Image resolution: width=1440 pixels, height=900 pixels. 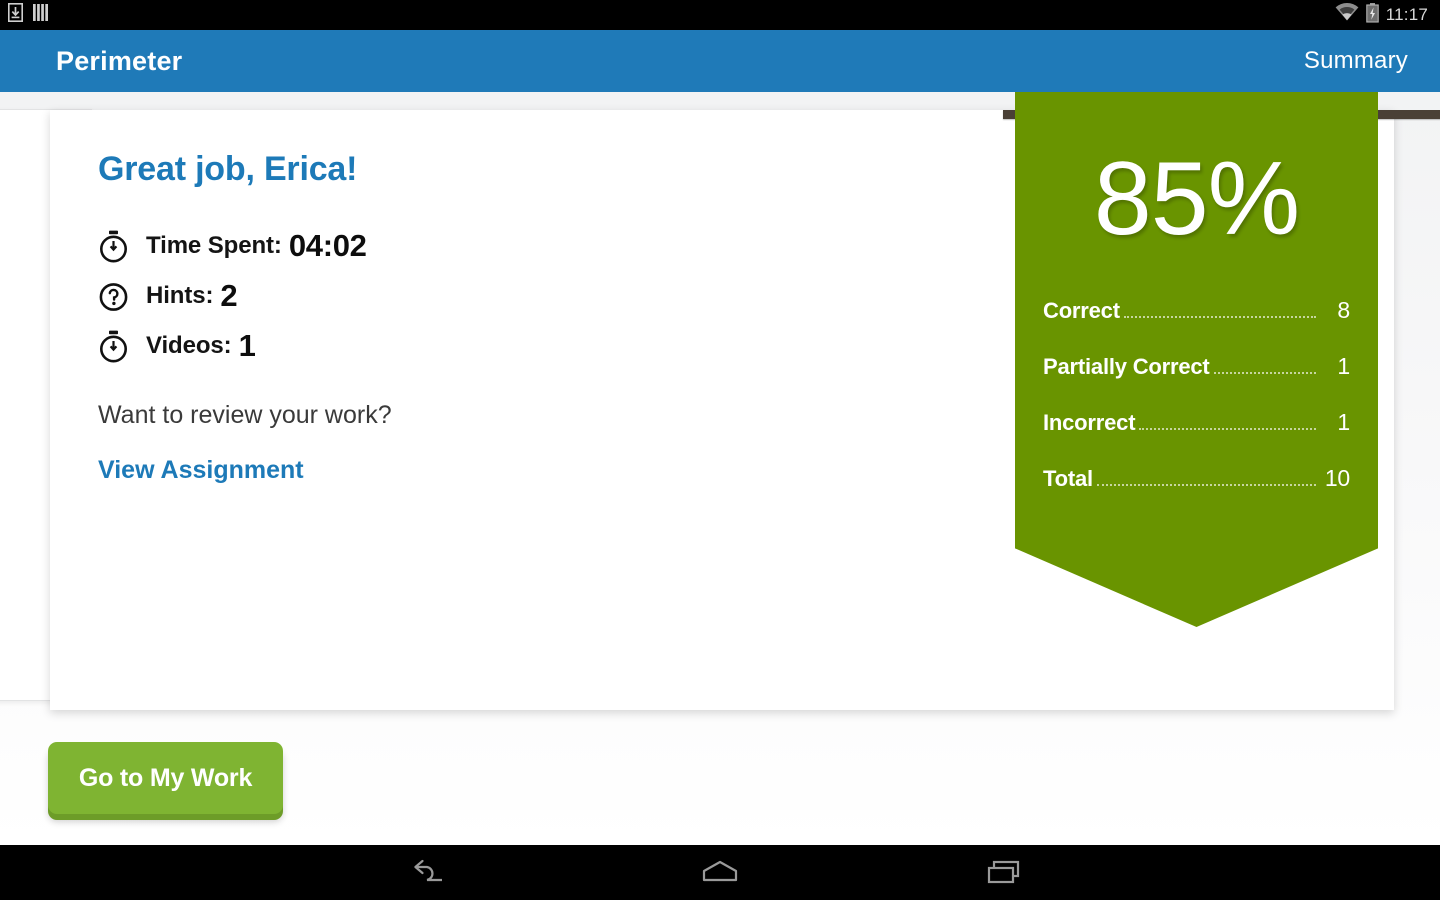 What do you see at coordinates (1356, 61) in the screenshot?
I see `summary-action: Summary` at bounding box center [1356, 61].